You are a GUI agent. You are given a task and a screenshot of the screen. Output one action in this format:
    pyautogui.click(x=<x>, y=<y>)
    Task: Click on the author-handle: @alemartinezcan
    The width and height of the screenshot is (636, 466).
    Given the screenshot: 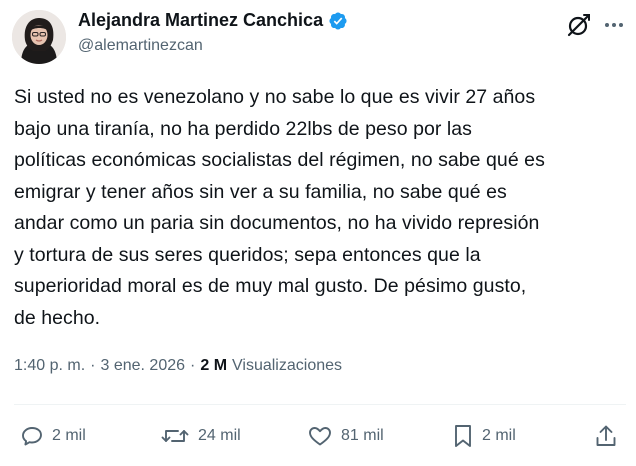 What is the action you would take?
    pyautogui.click(x=140, y=46)
    